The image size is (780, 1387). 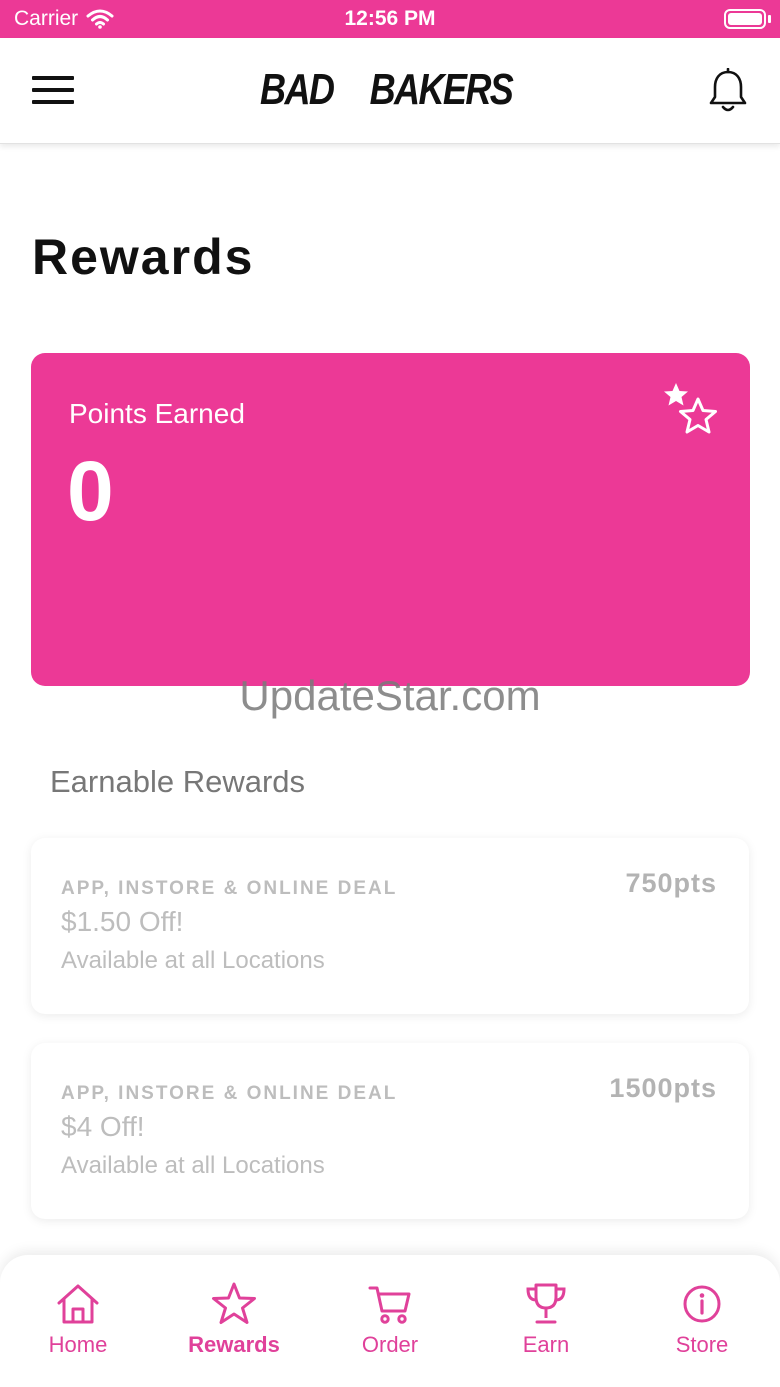 What do you see at coordinates (157, 413) in the screenshot?
I see `points-label: Points Earned` at bounding box center [157, 413].